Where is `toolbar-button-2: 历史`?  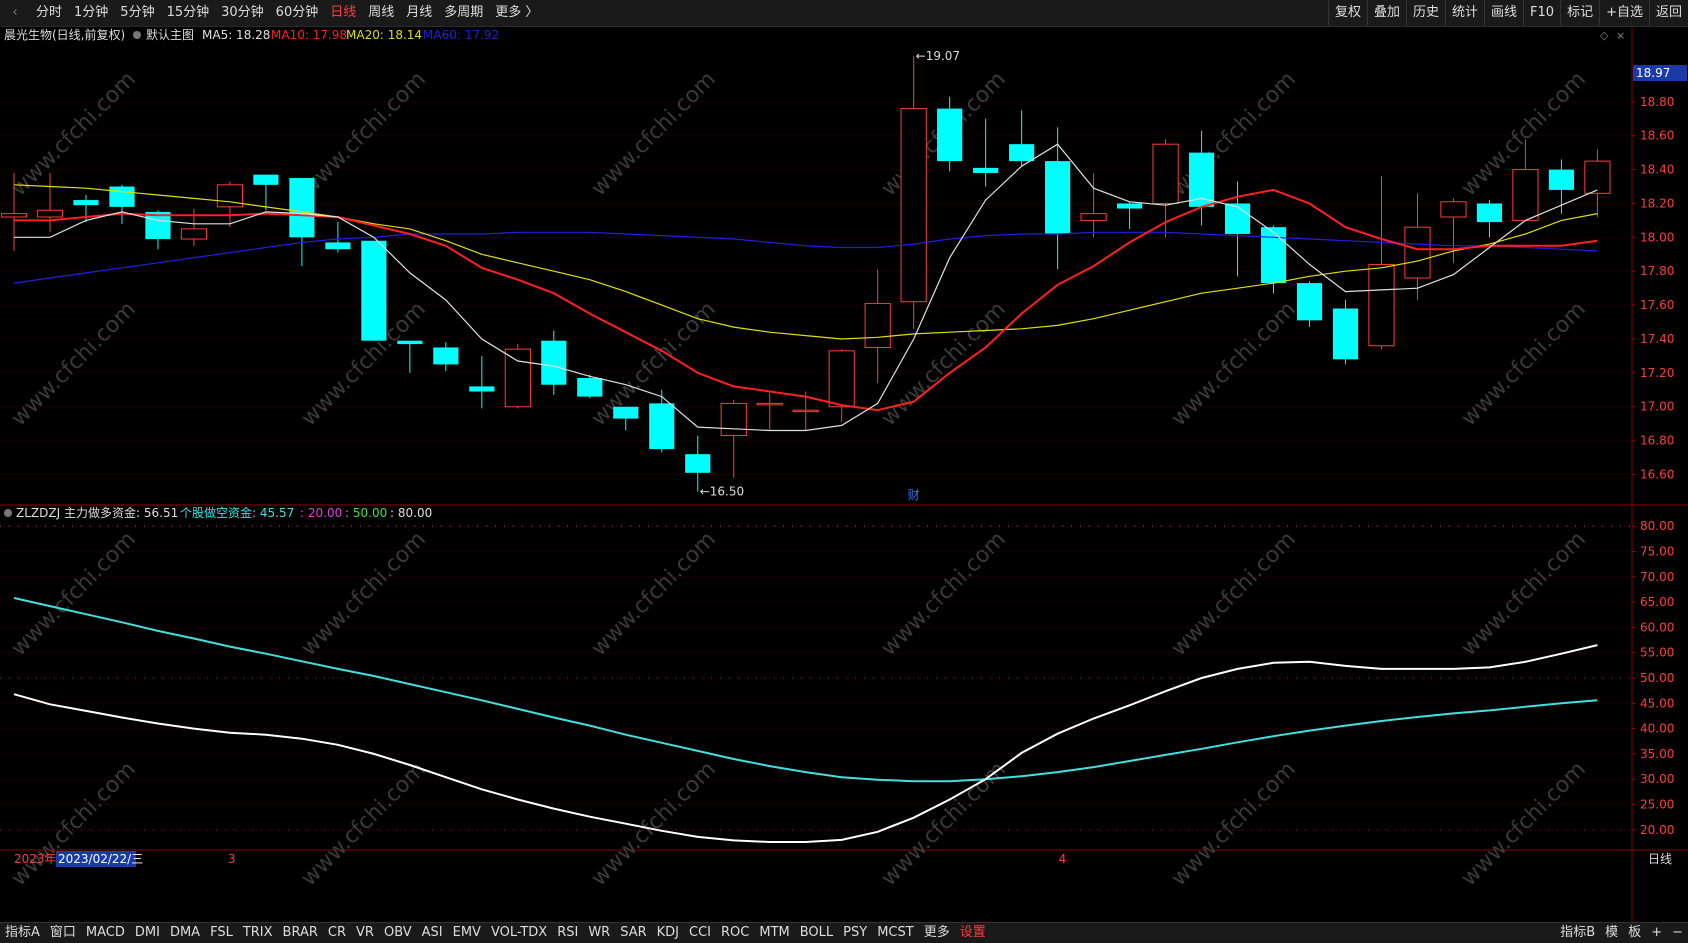 toolbar-button-2: 历史 is located at coordinates (1425, 13).